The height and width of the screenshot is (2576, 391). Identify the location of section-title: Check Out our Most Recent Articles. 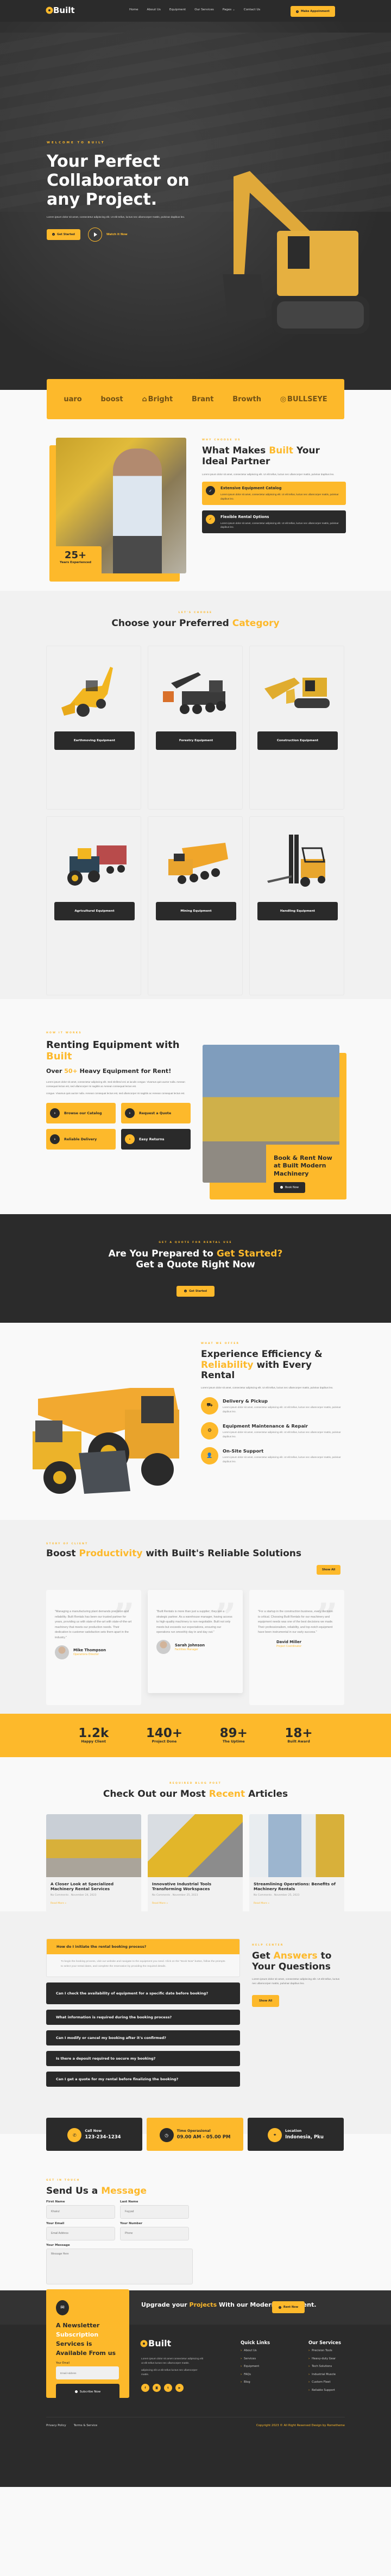
(195, 1795).